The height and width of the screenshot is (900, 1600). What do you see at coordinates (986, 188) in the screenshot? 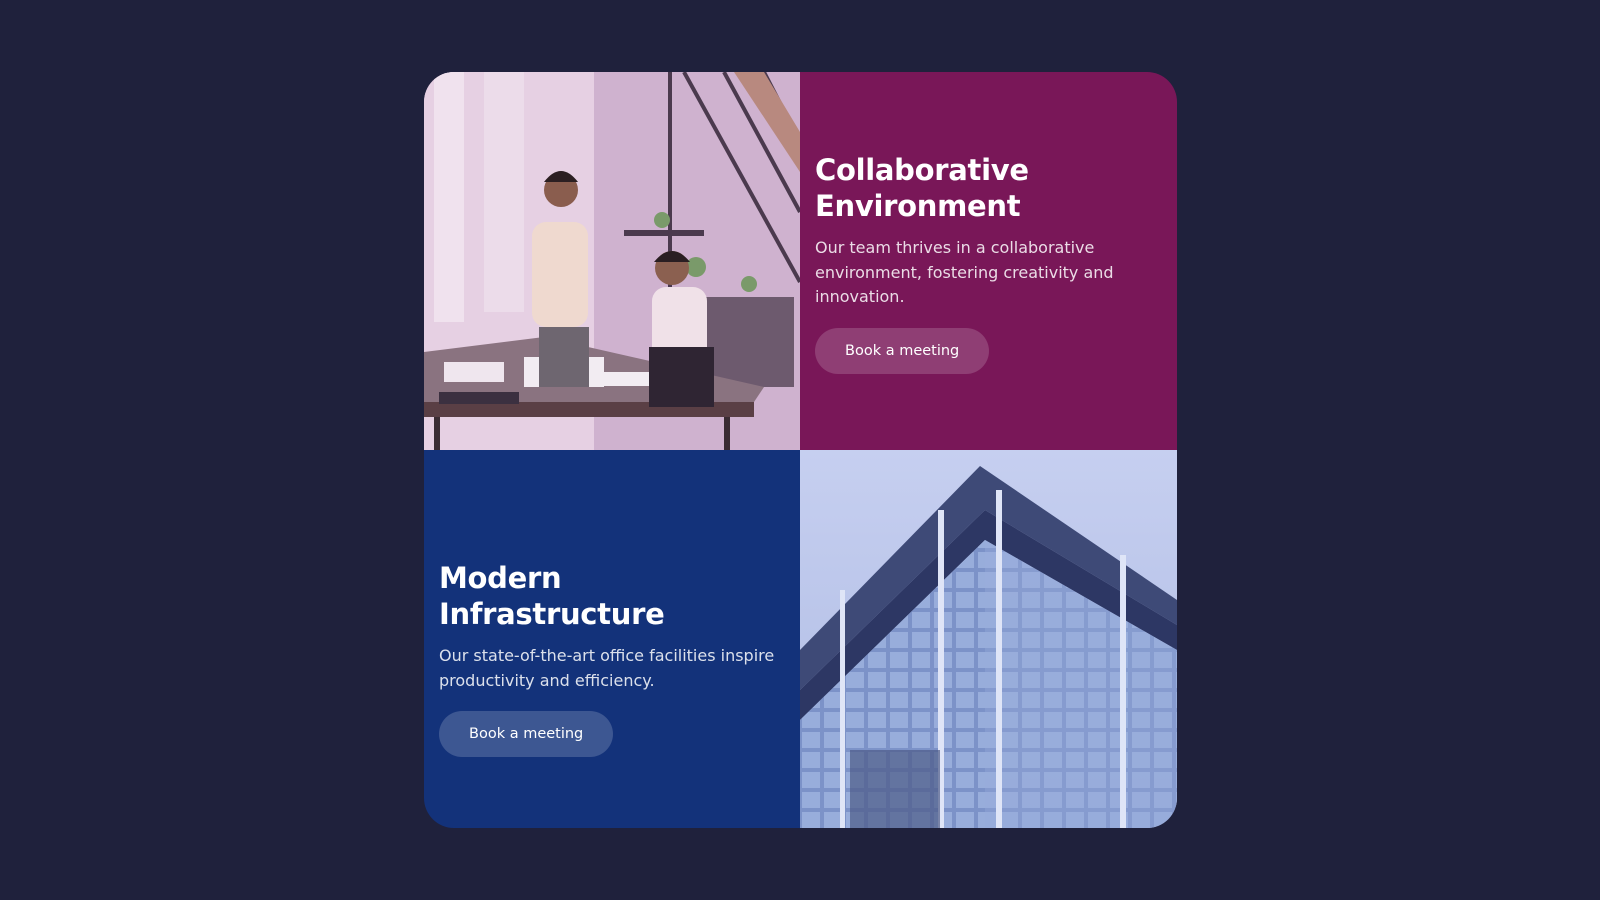
I see `collaborative-title: Collaborative Environment` at bounding box center [986, 188].